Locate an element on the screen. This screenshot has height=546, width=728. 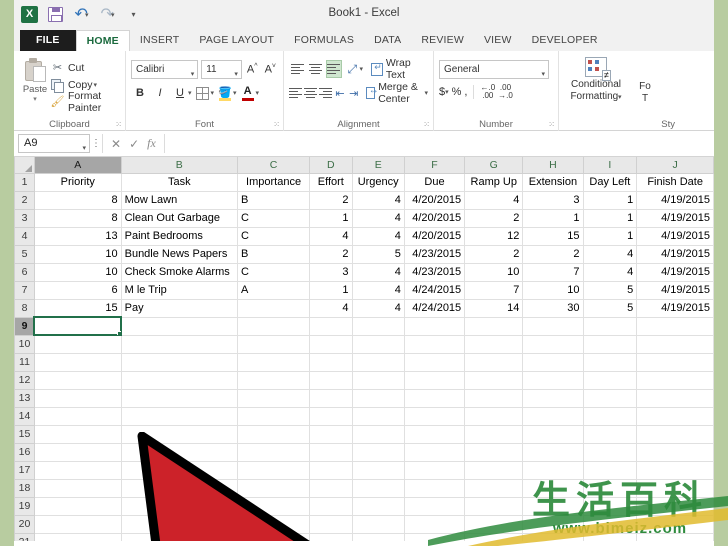
cell-A17 is located at coordinates (77, 470).